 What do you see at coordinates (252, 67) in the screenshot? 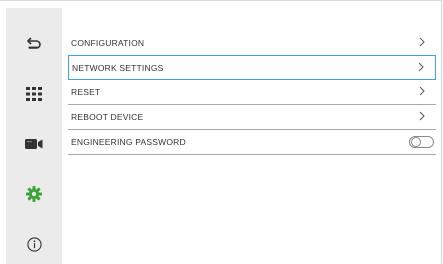
I see `menu-item-network-settings: NETWORK SETTINGS` at bounding box center [252, 67].